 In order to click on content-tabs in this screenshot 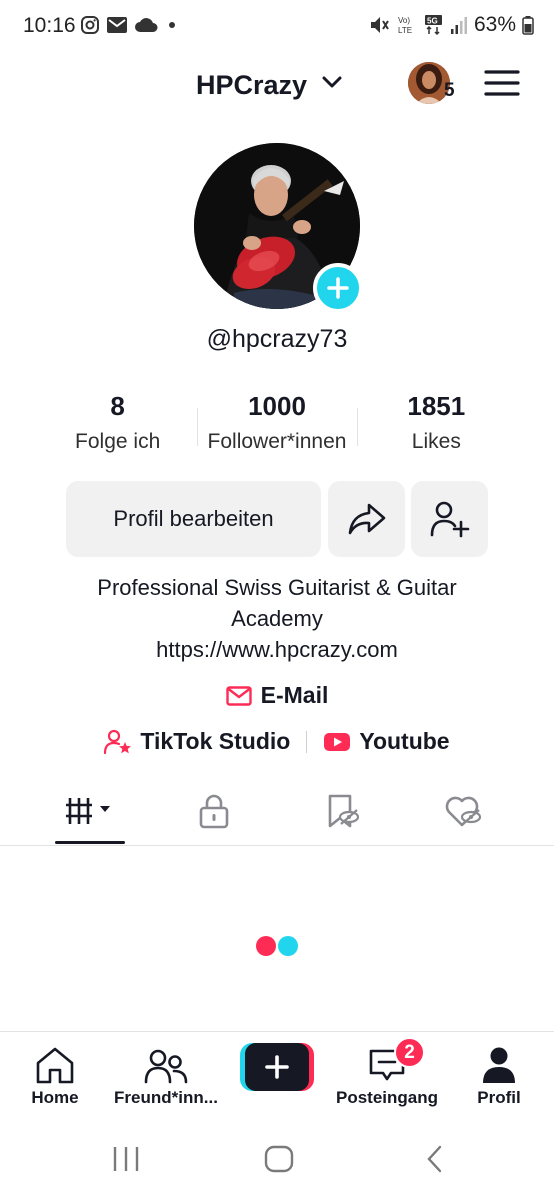, I will do `click(277, 812)`.